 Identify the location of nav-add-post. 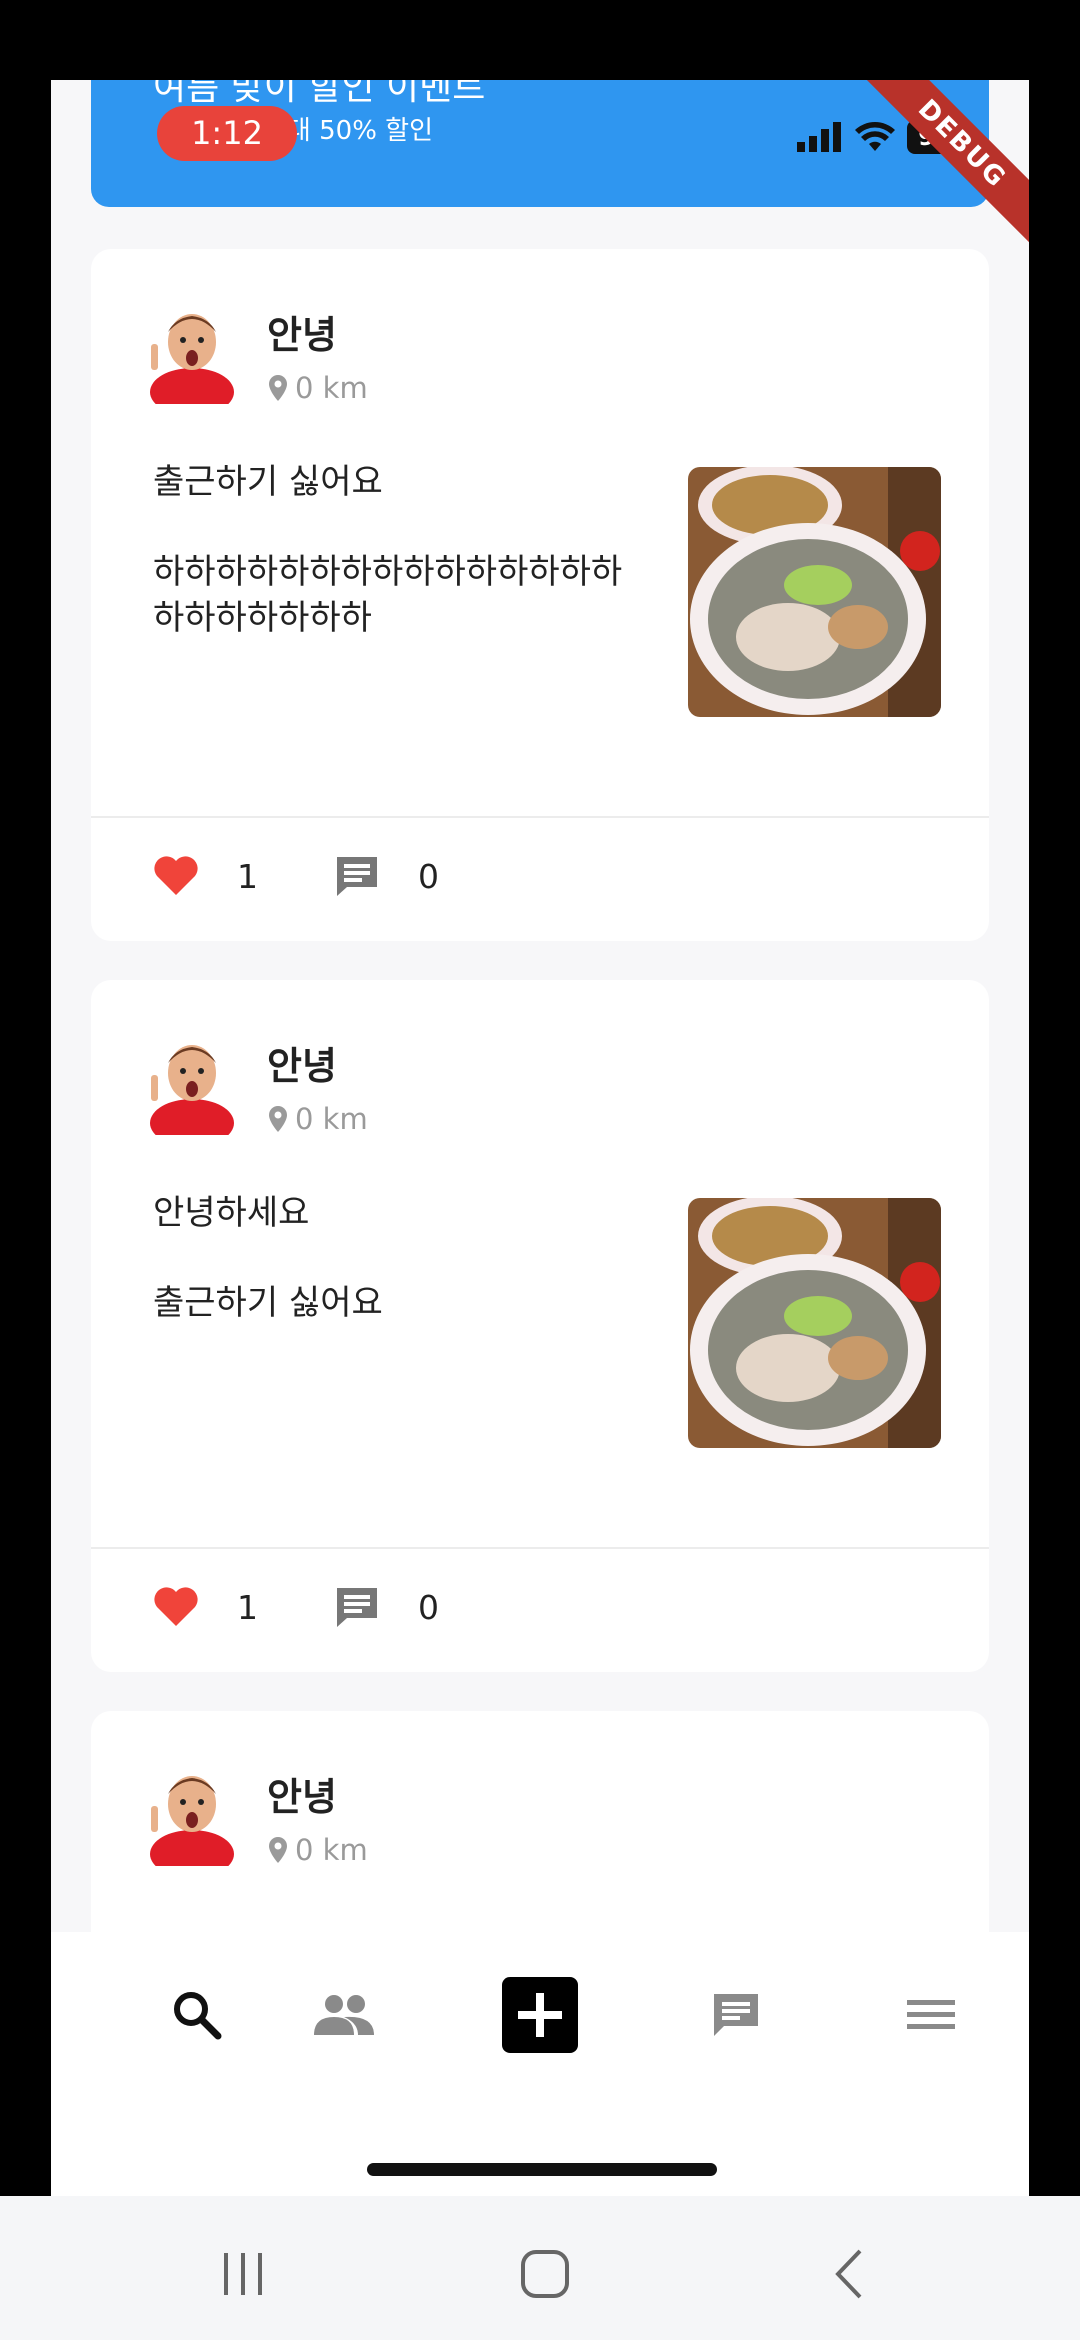
(540, 2015).